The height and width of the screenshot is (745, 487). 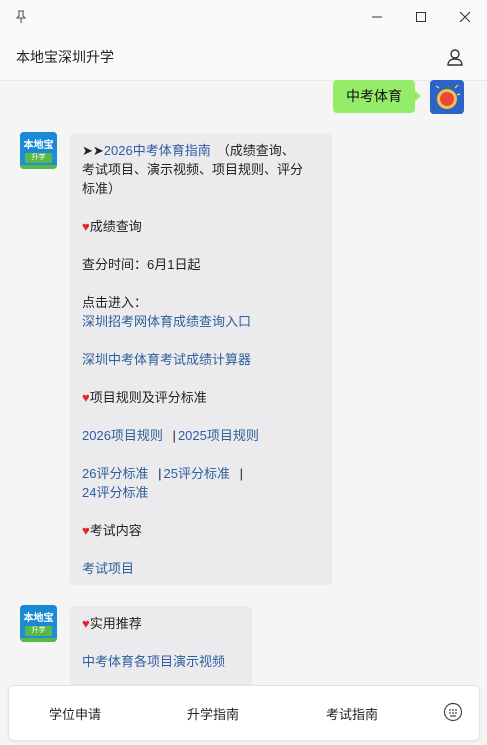 What do you see at coordinates (243, 57) in the screenshot?
I see `chat-header: 本地宝深圳升学` at bounding box center [243, 57].